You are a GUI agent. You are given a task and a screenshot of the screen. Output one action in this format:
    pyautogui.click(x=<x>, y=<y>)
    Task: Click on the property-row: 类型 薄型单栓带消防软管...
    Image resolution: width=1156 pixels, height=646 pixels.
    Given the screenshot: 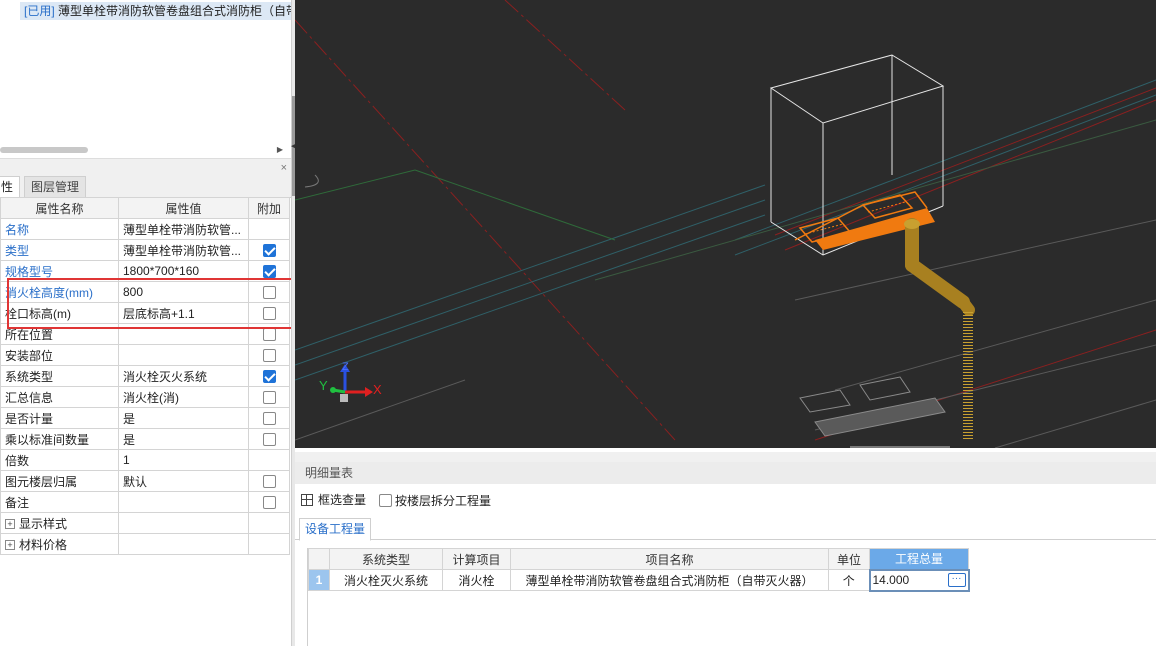 What is the action you would take?
    pyautogui.click(x=145, y=250)
    